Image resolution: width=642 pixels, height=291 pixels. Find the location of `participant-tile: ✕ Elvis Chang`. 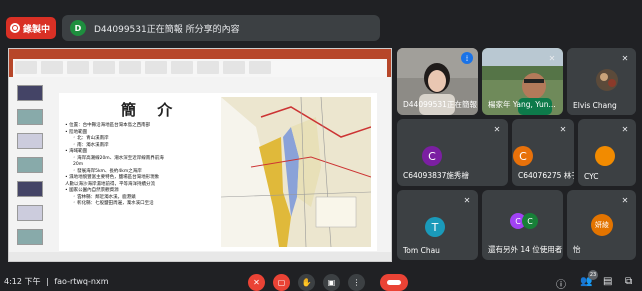

participant-tile: ✕ Elvis Chang is located at coordinates (601, 81).